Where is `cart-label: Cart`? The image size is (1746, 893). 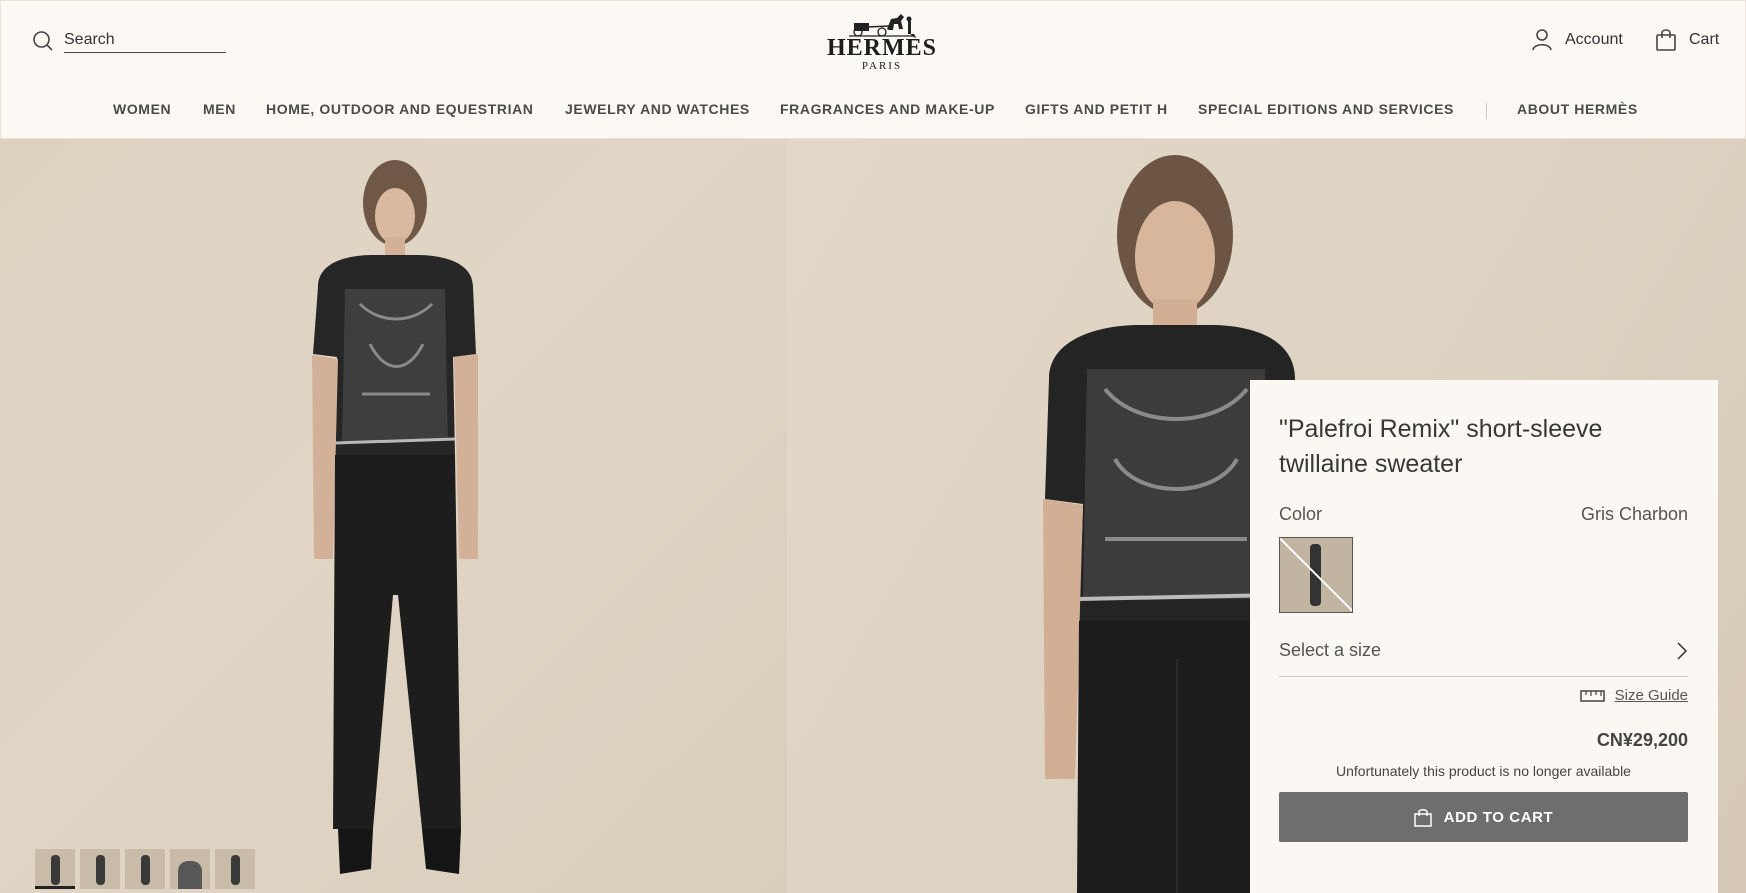 cart-label: Cart is located at coordinates (1704, 39).